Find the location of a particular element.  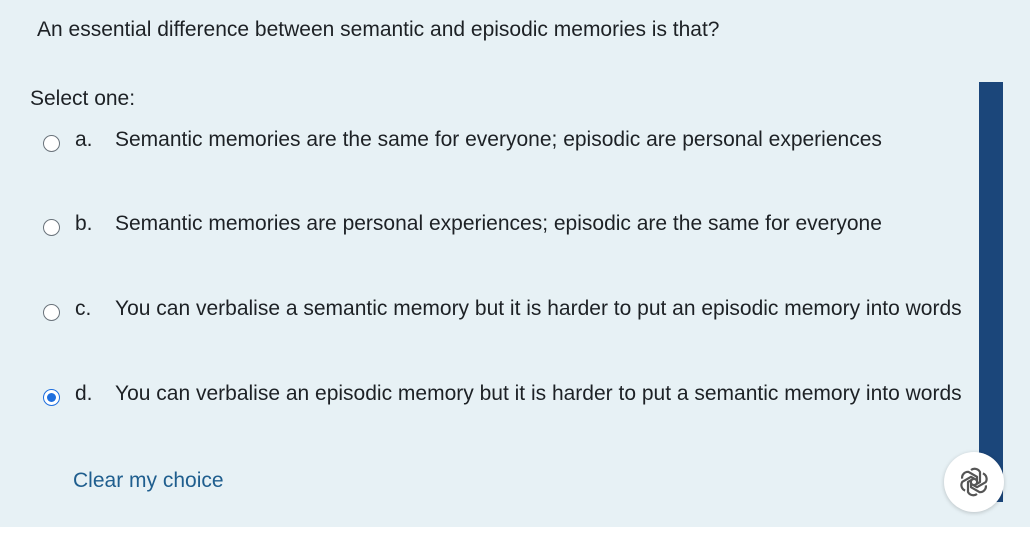

option-d-letter: d. is located at coordinates (84, 393).